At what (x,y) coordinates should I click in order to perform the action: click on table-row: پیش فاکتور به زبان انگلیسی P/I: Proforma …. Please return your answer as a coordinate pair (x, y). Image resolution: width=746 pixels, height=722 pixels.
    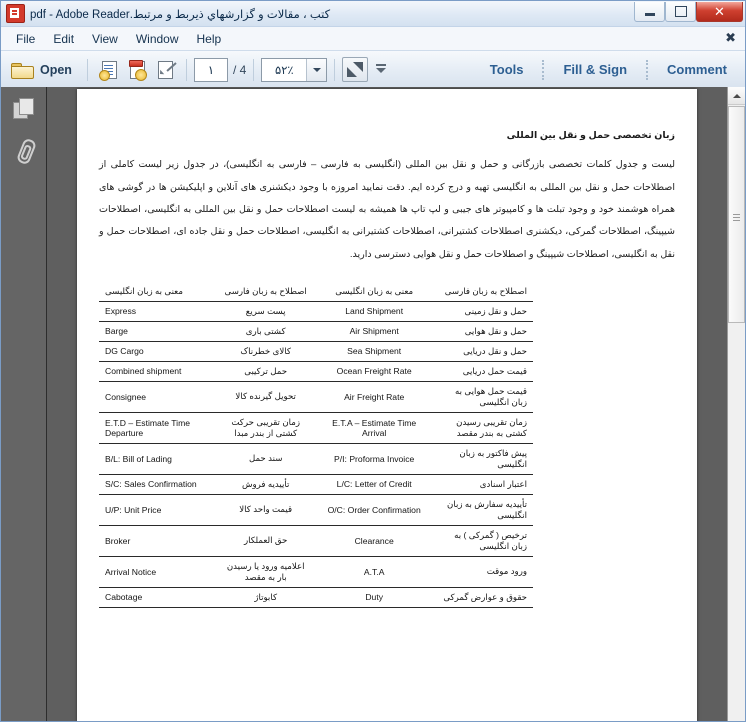
    Looking at the image, I should click on (316, 458).